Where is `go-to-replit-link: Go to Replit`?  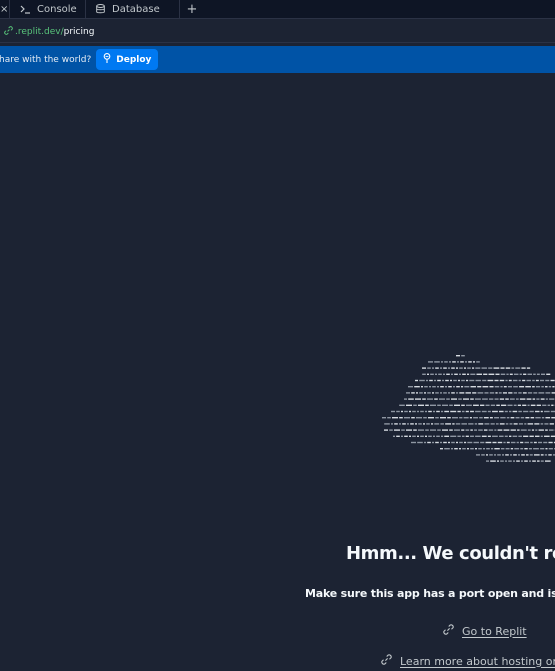 go-to-replit-link: Go to Replit is located at coordinates (485, 631).